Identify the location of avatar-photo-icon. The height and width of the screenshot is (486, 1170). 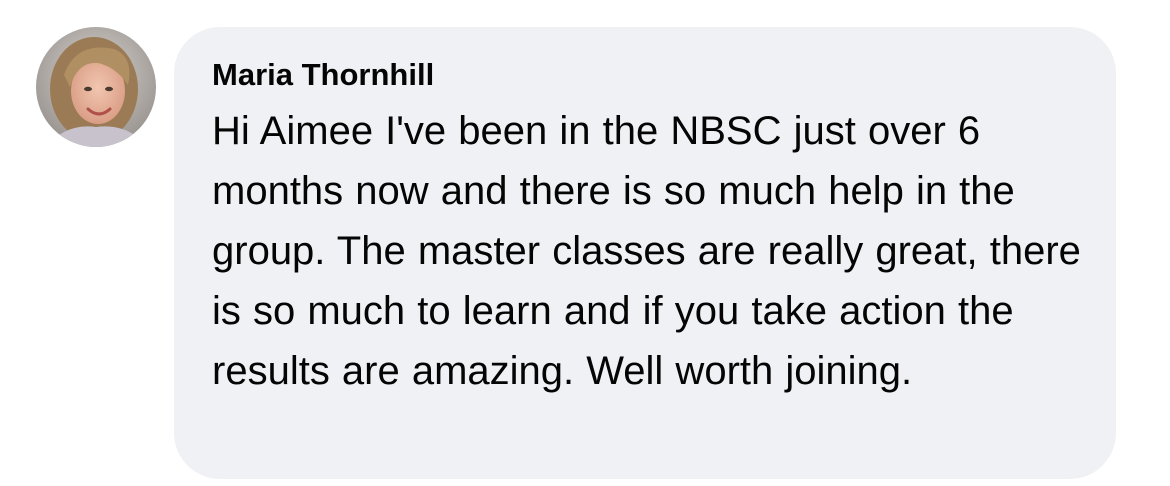
(96, 87).